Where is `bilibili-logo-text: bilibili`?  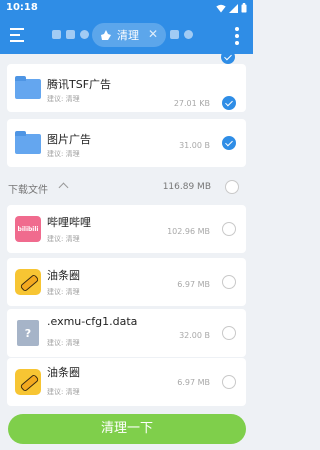 bilibili-logo-text: bilibili is located at coordinates (28, 229).